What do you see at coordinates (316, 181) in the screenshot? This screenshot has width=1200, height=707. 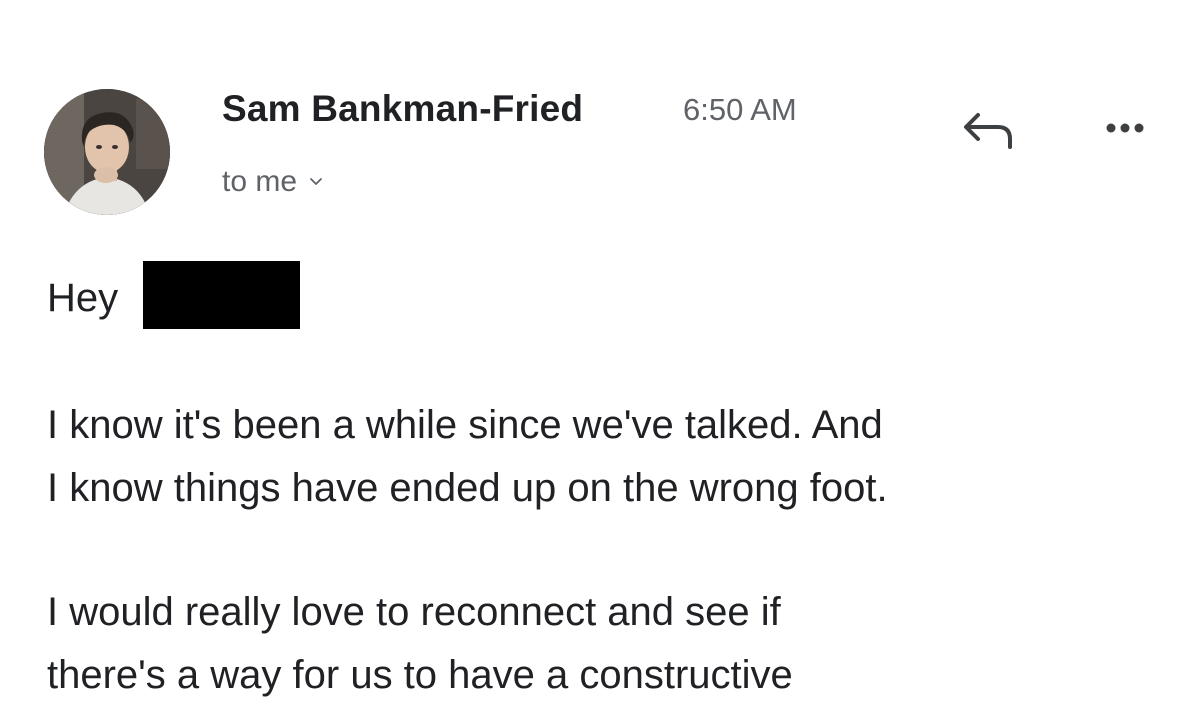 I see `chevron-down-icon` at bounding box center [316, 181].